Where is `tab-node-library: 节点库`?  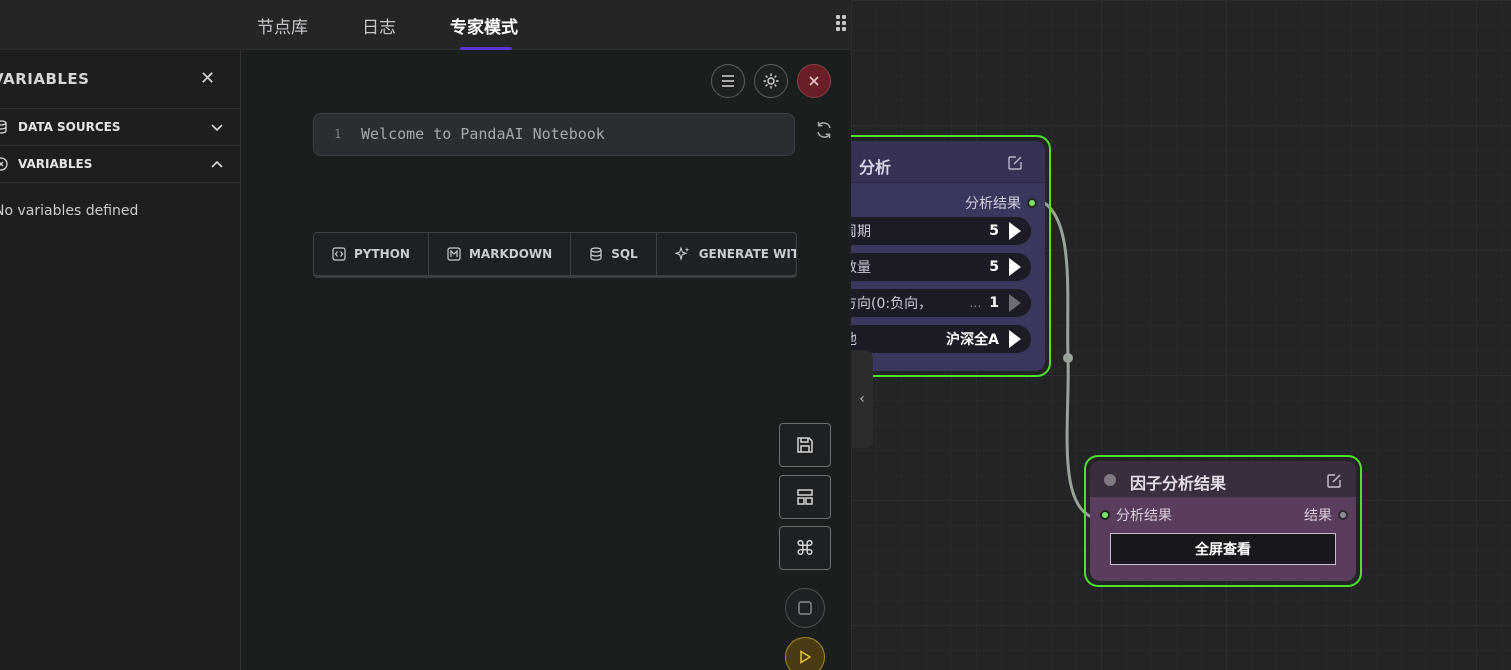
tab-node-library: 节点库 is located at coordinates (282, 25).